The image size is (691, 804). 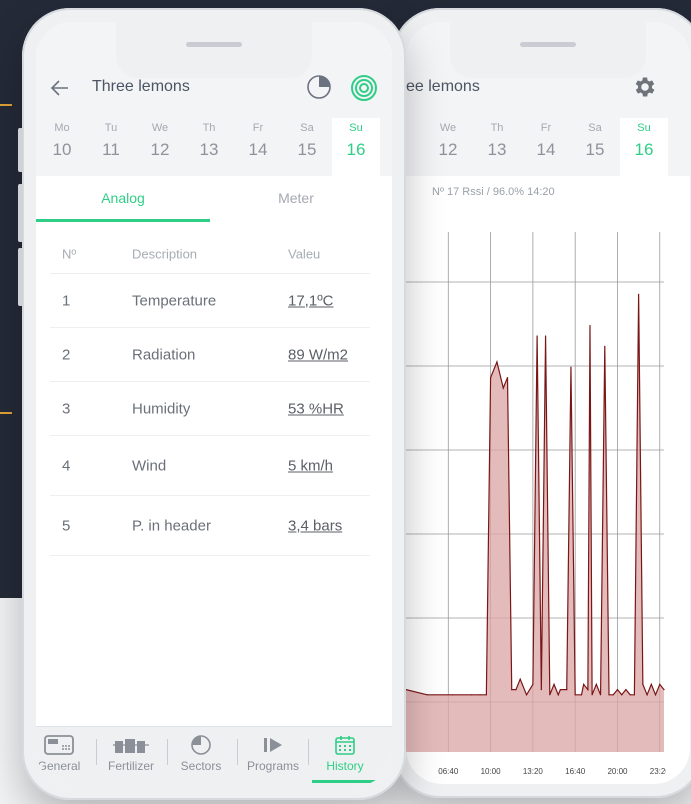 What do you see at coordinates (311, 300) in the screenshot?
I see `value-link: 17,1ºC` at bounding box center [311, 300].